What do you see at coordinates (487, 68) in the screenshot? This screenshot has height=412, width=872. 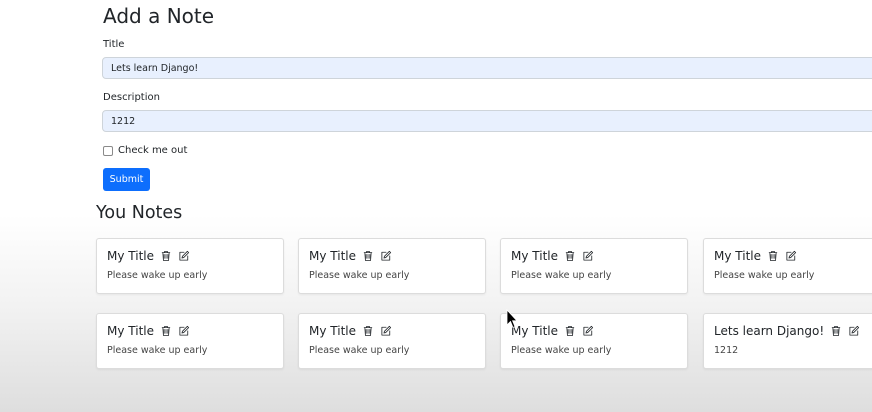 I see `title-input` at bounding box center [487, 68].